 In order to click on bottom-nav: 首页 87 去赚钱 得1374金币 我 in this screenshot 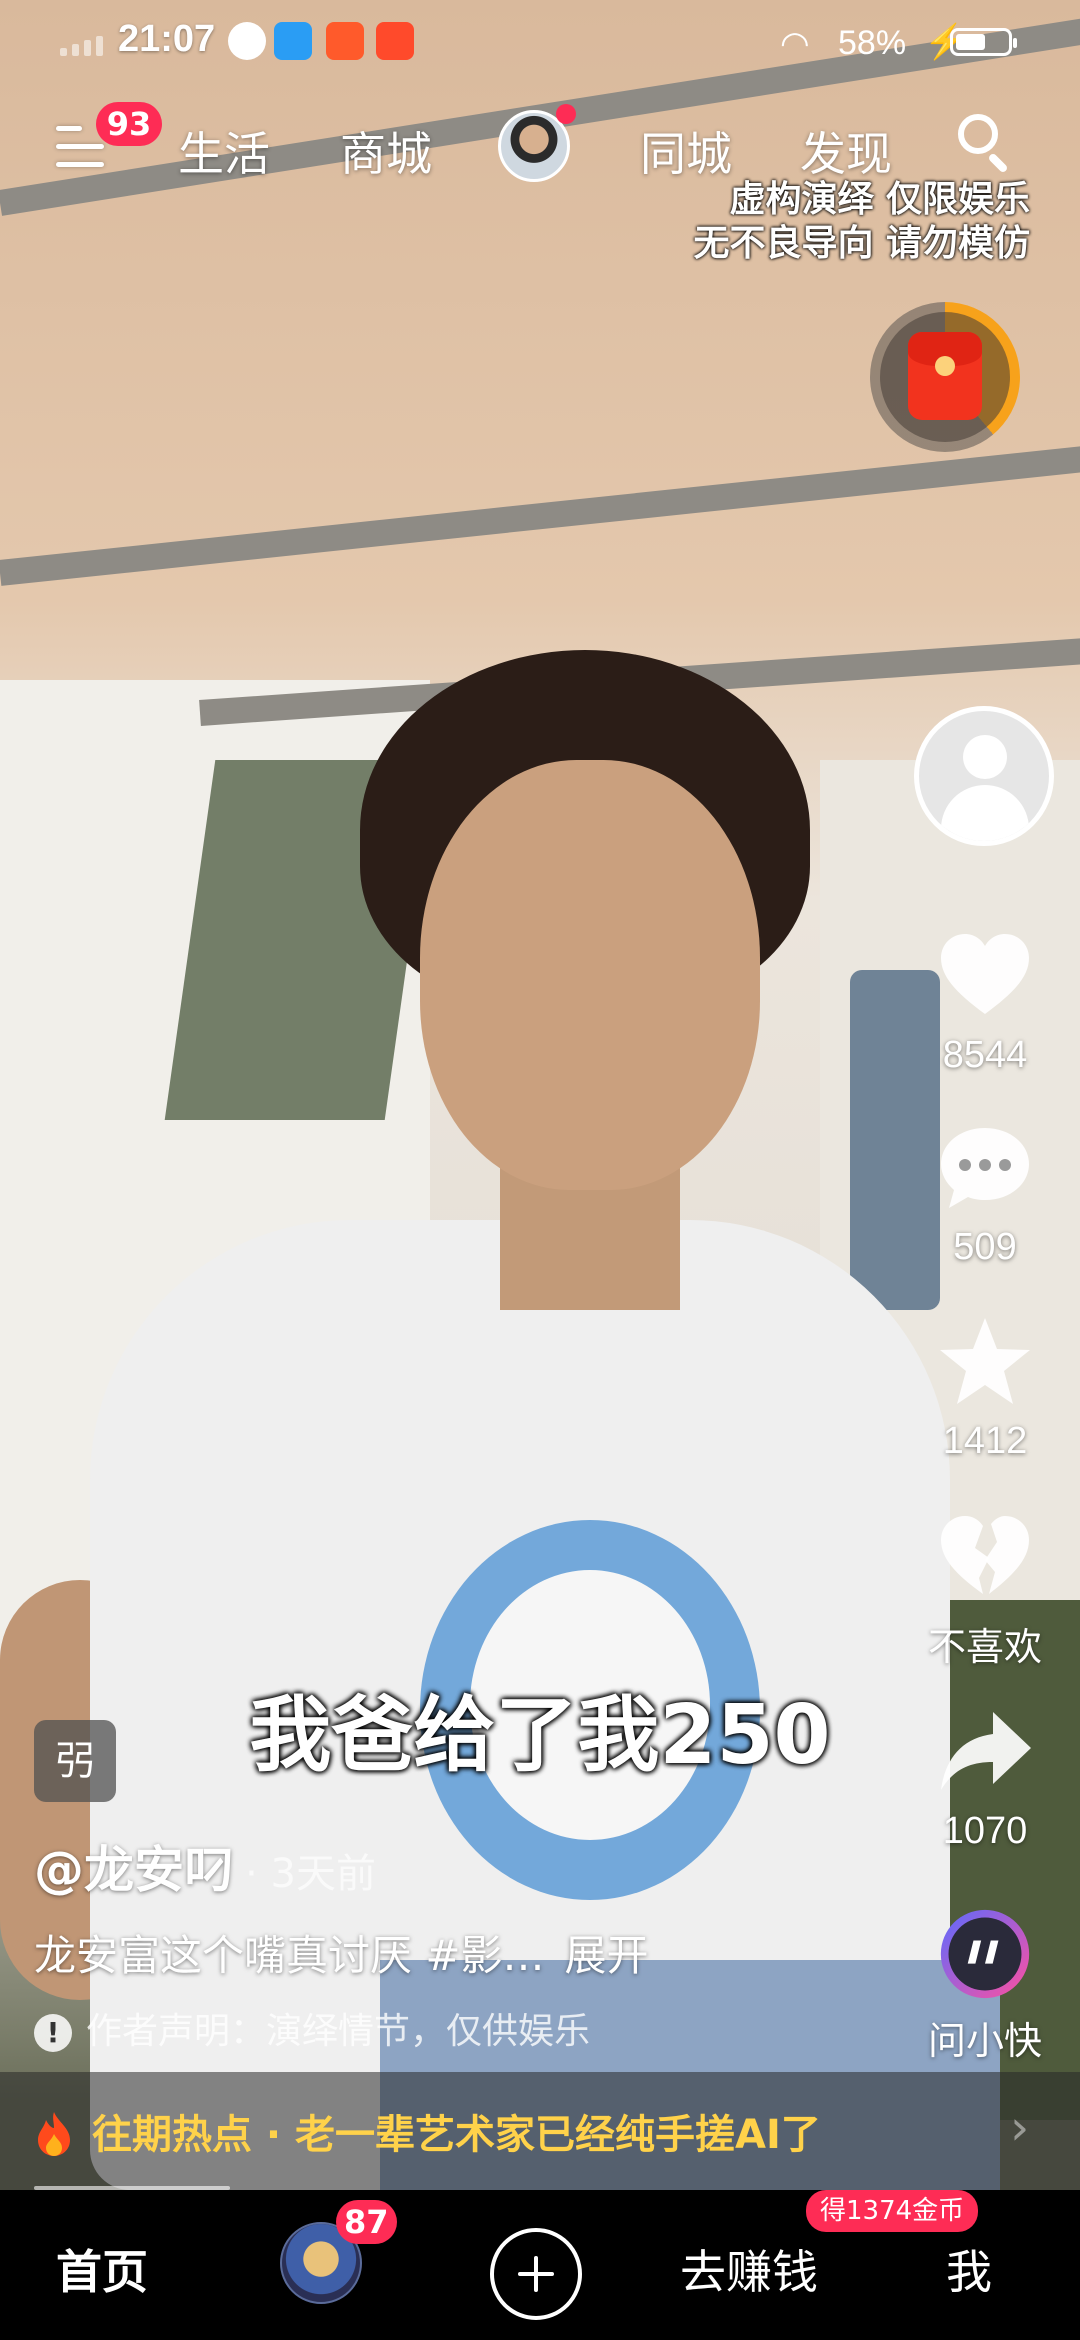, I will do `click(540, 2265)`.